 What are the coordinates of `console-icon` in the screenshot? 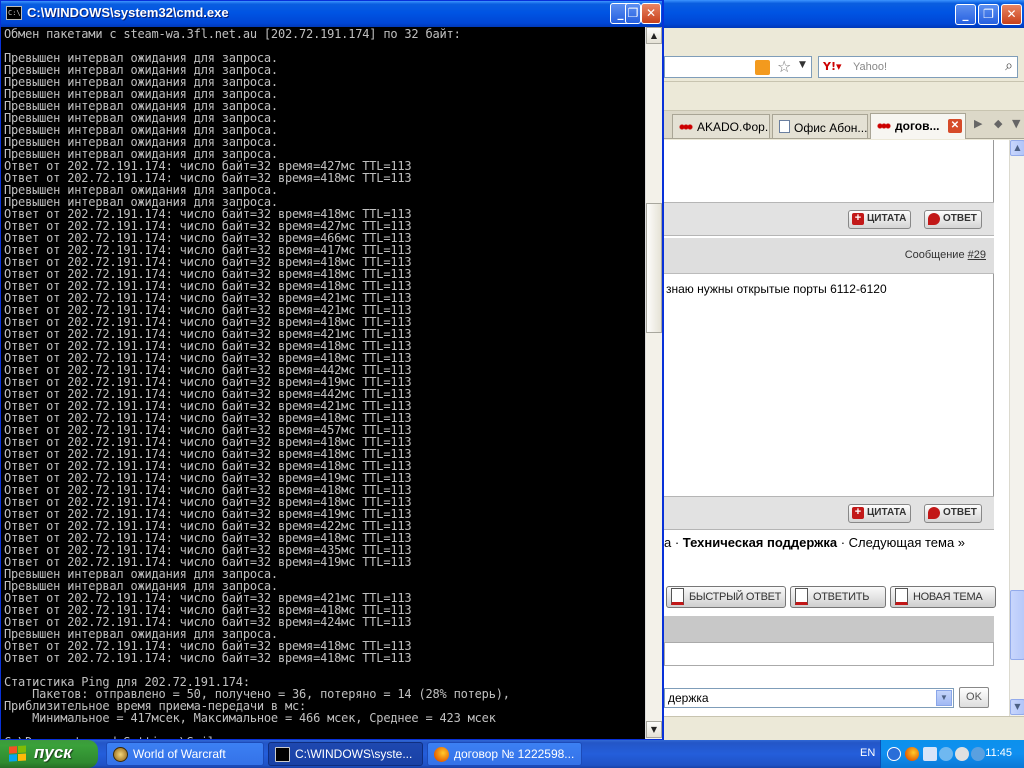 It's located at (282, 754).